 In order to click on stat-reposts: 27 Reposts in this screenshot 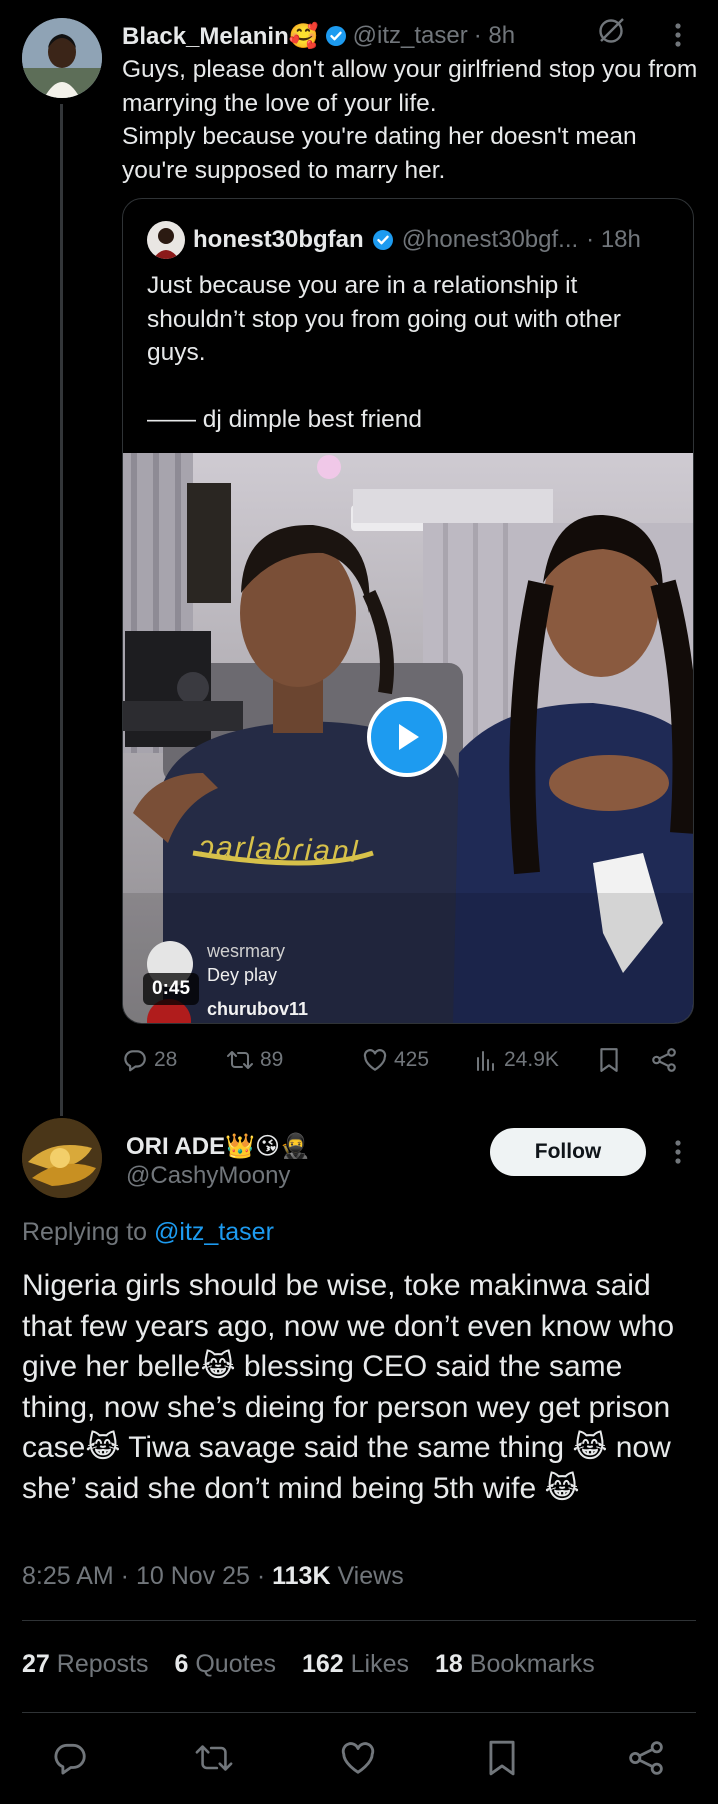, I will do `click(85, 1667)`.